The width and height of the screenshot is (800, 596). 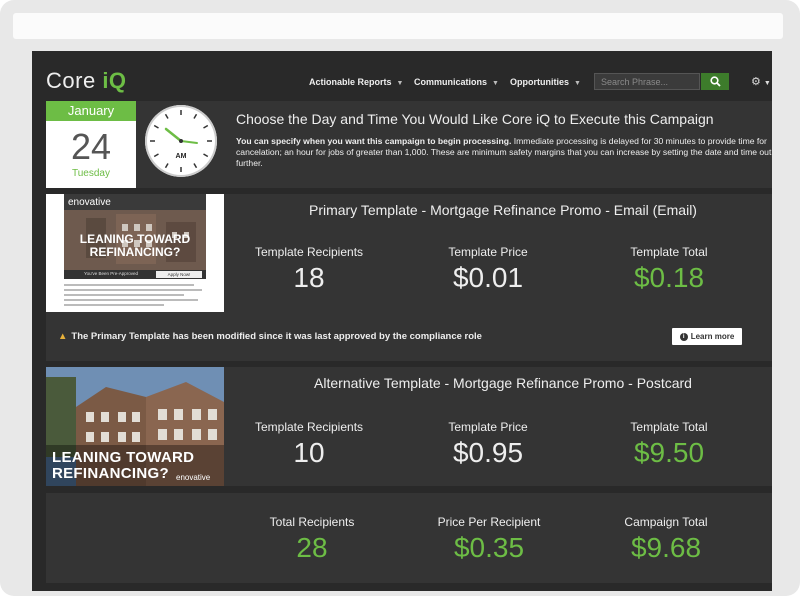 I want to click on nav-label: Communications, so click(x=451, y=82).